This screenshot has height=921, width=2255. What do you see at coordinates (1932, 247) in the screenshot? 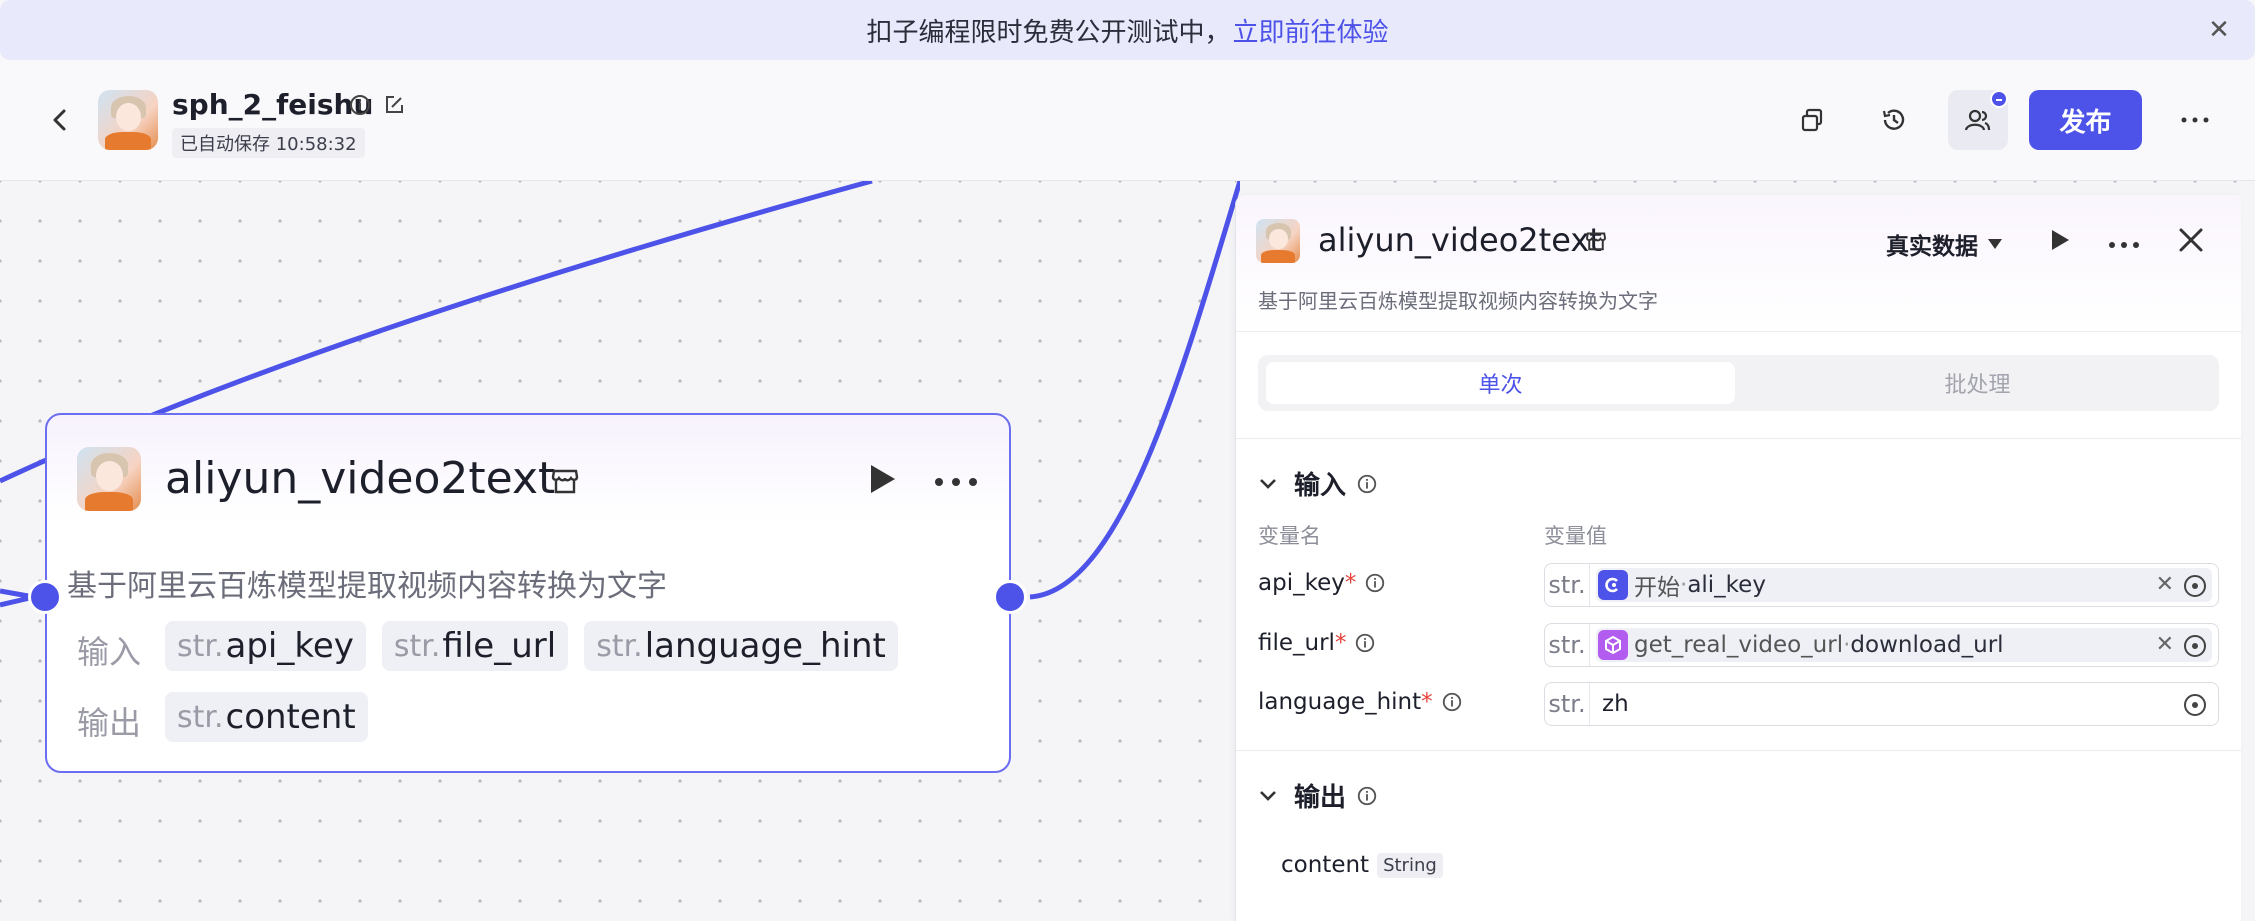
I see `data-mode-label: 真实数据` at bounding box center [1932, 247].